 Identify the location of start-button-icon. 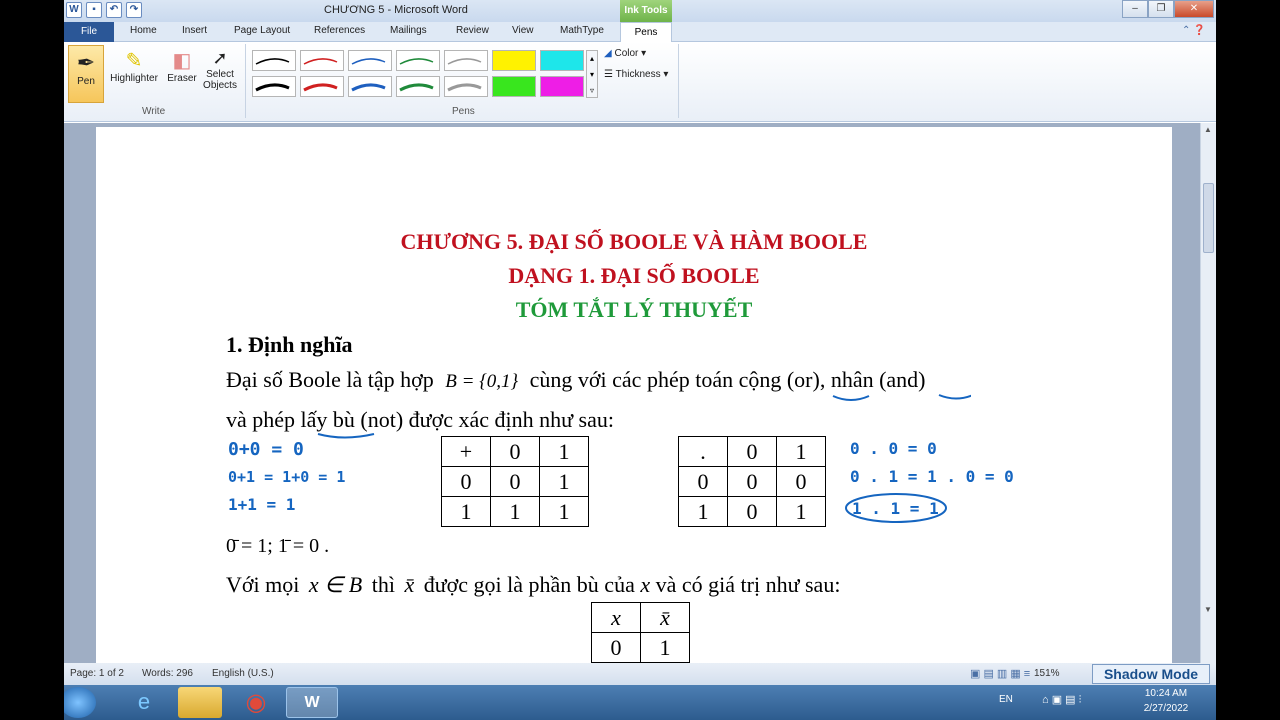
(80, 702).